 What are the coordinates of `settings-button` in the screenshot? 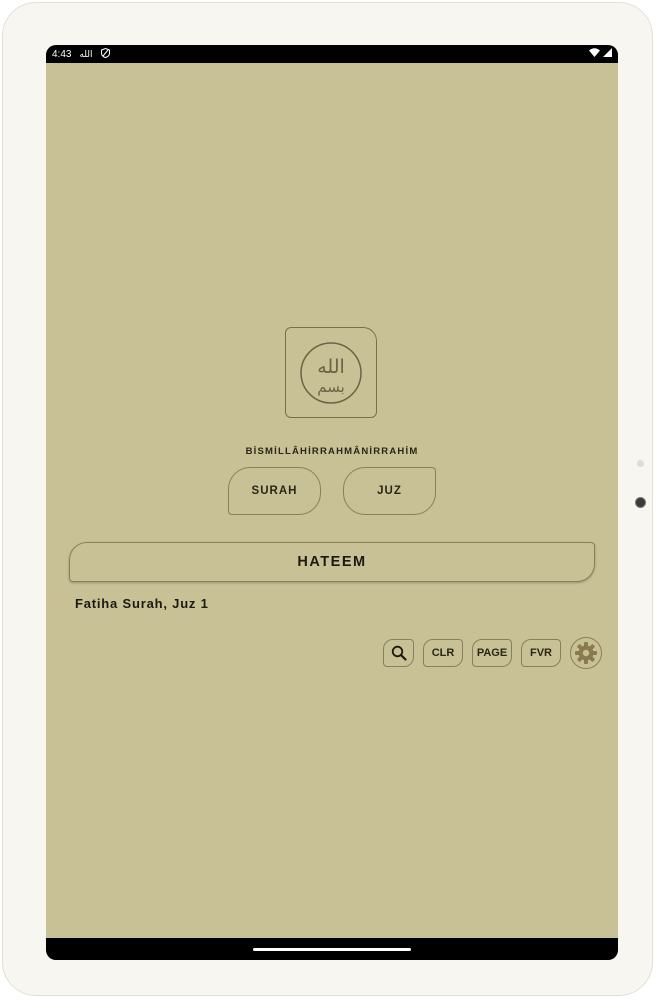 It's located at (586, 653).